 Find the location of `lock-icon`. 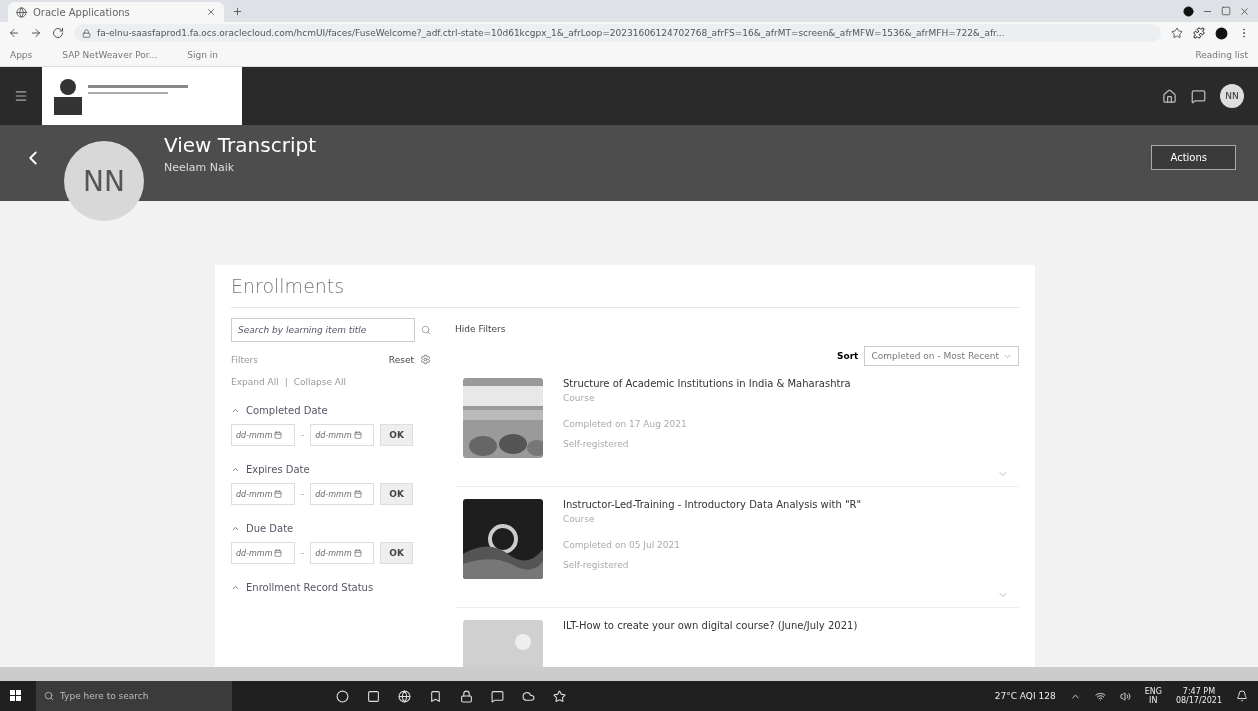

lock-icon is located at coordinates (86, 33).